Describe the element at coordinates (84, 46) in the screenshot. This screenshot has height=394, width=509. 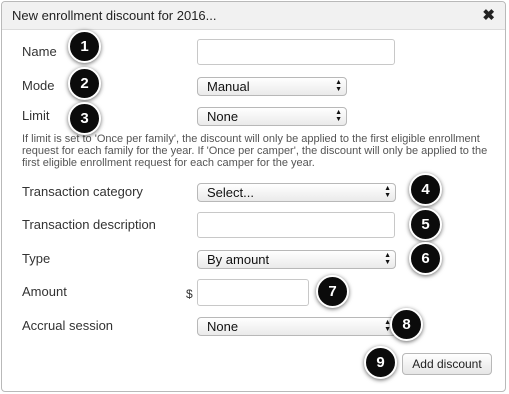
I see `callout-badge-1: 1` at that location.